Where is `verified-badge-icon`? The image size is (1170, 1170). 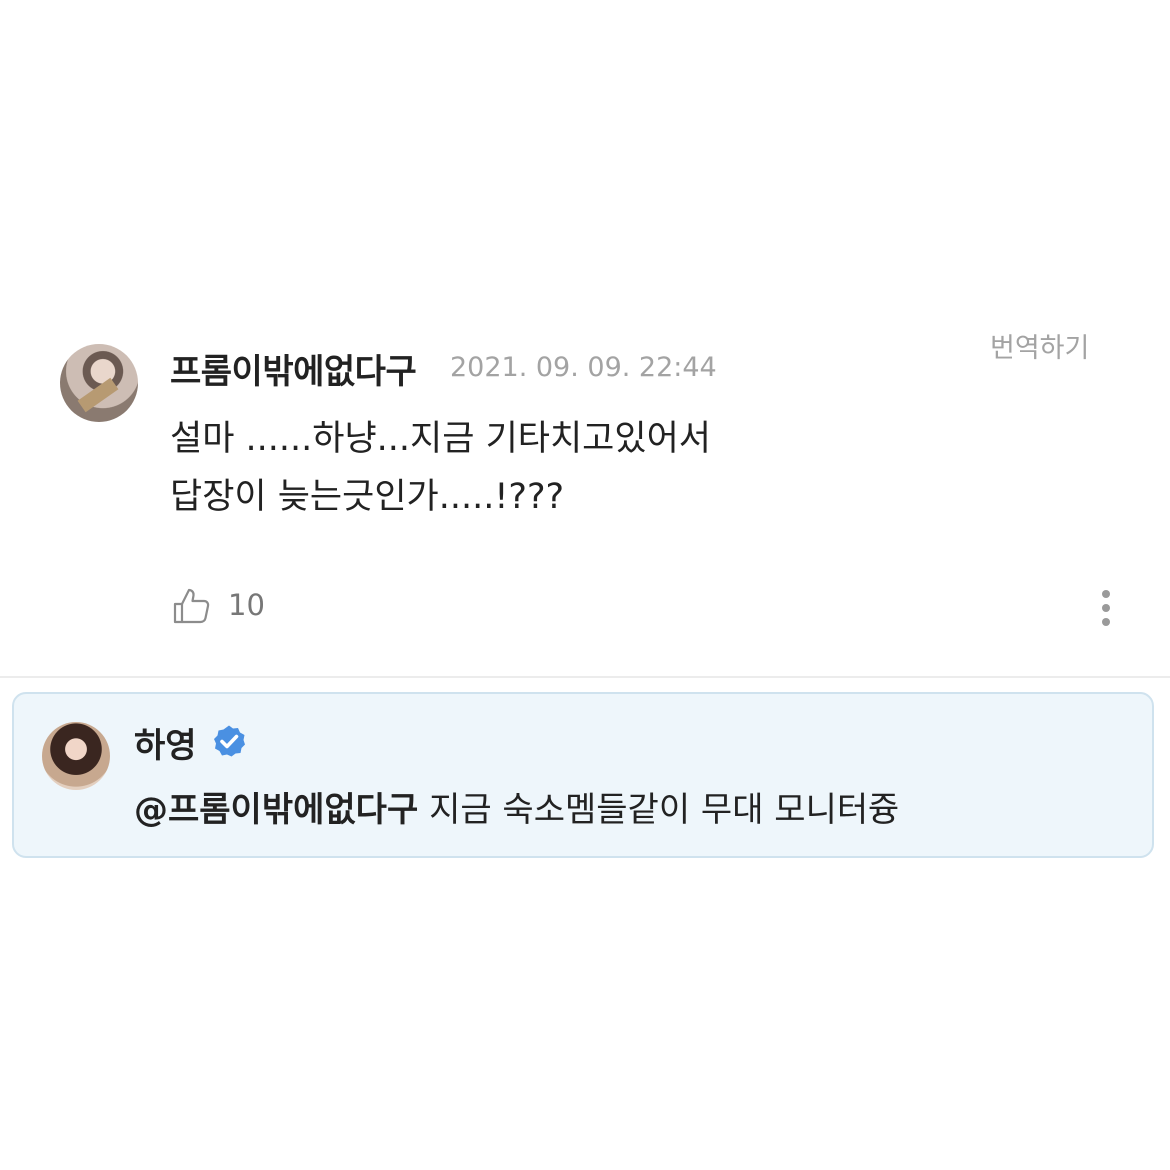
verified-badge-icon is located at coordinates (229, 741).